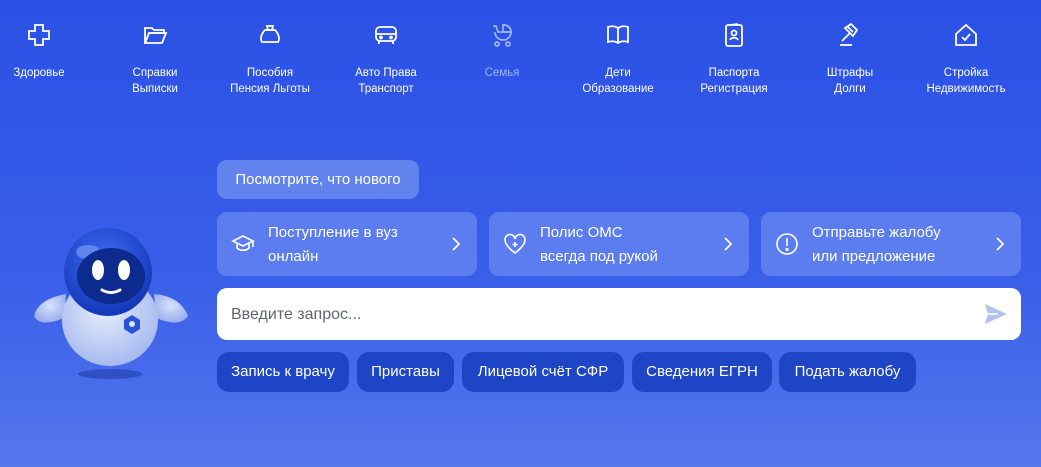  I want to click on category-label: Авто Права Транспорт, so click(386, 81).